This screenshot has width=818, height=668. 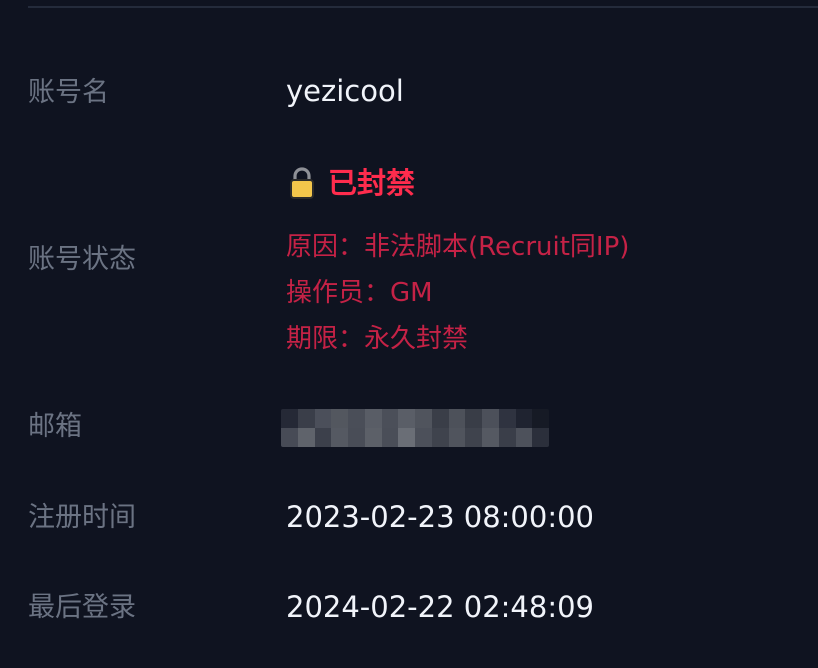 What do you see at coordinates (82, 517) in the screenshot?
I see `register-time-label: 注册时间` at bounding box center [82, 517].